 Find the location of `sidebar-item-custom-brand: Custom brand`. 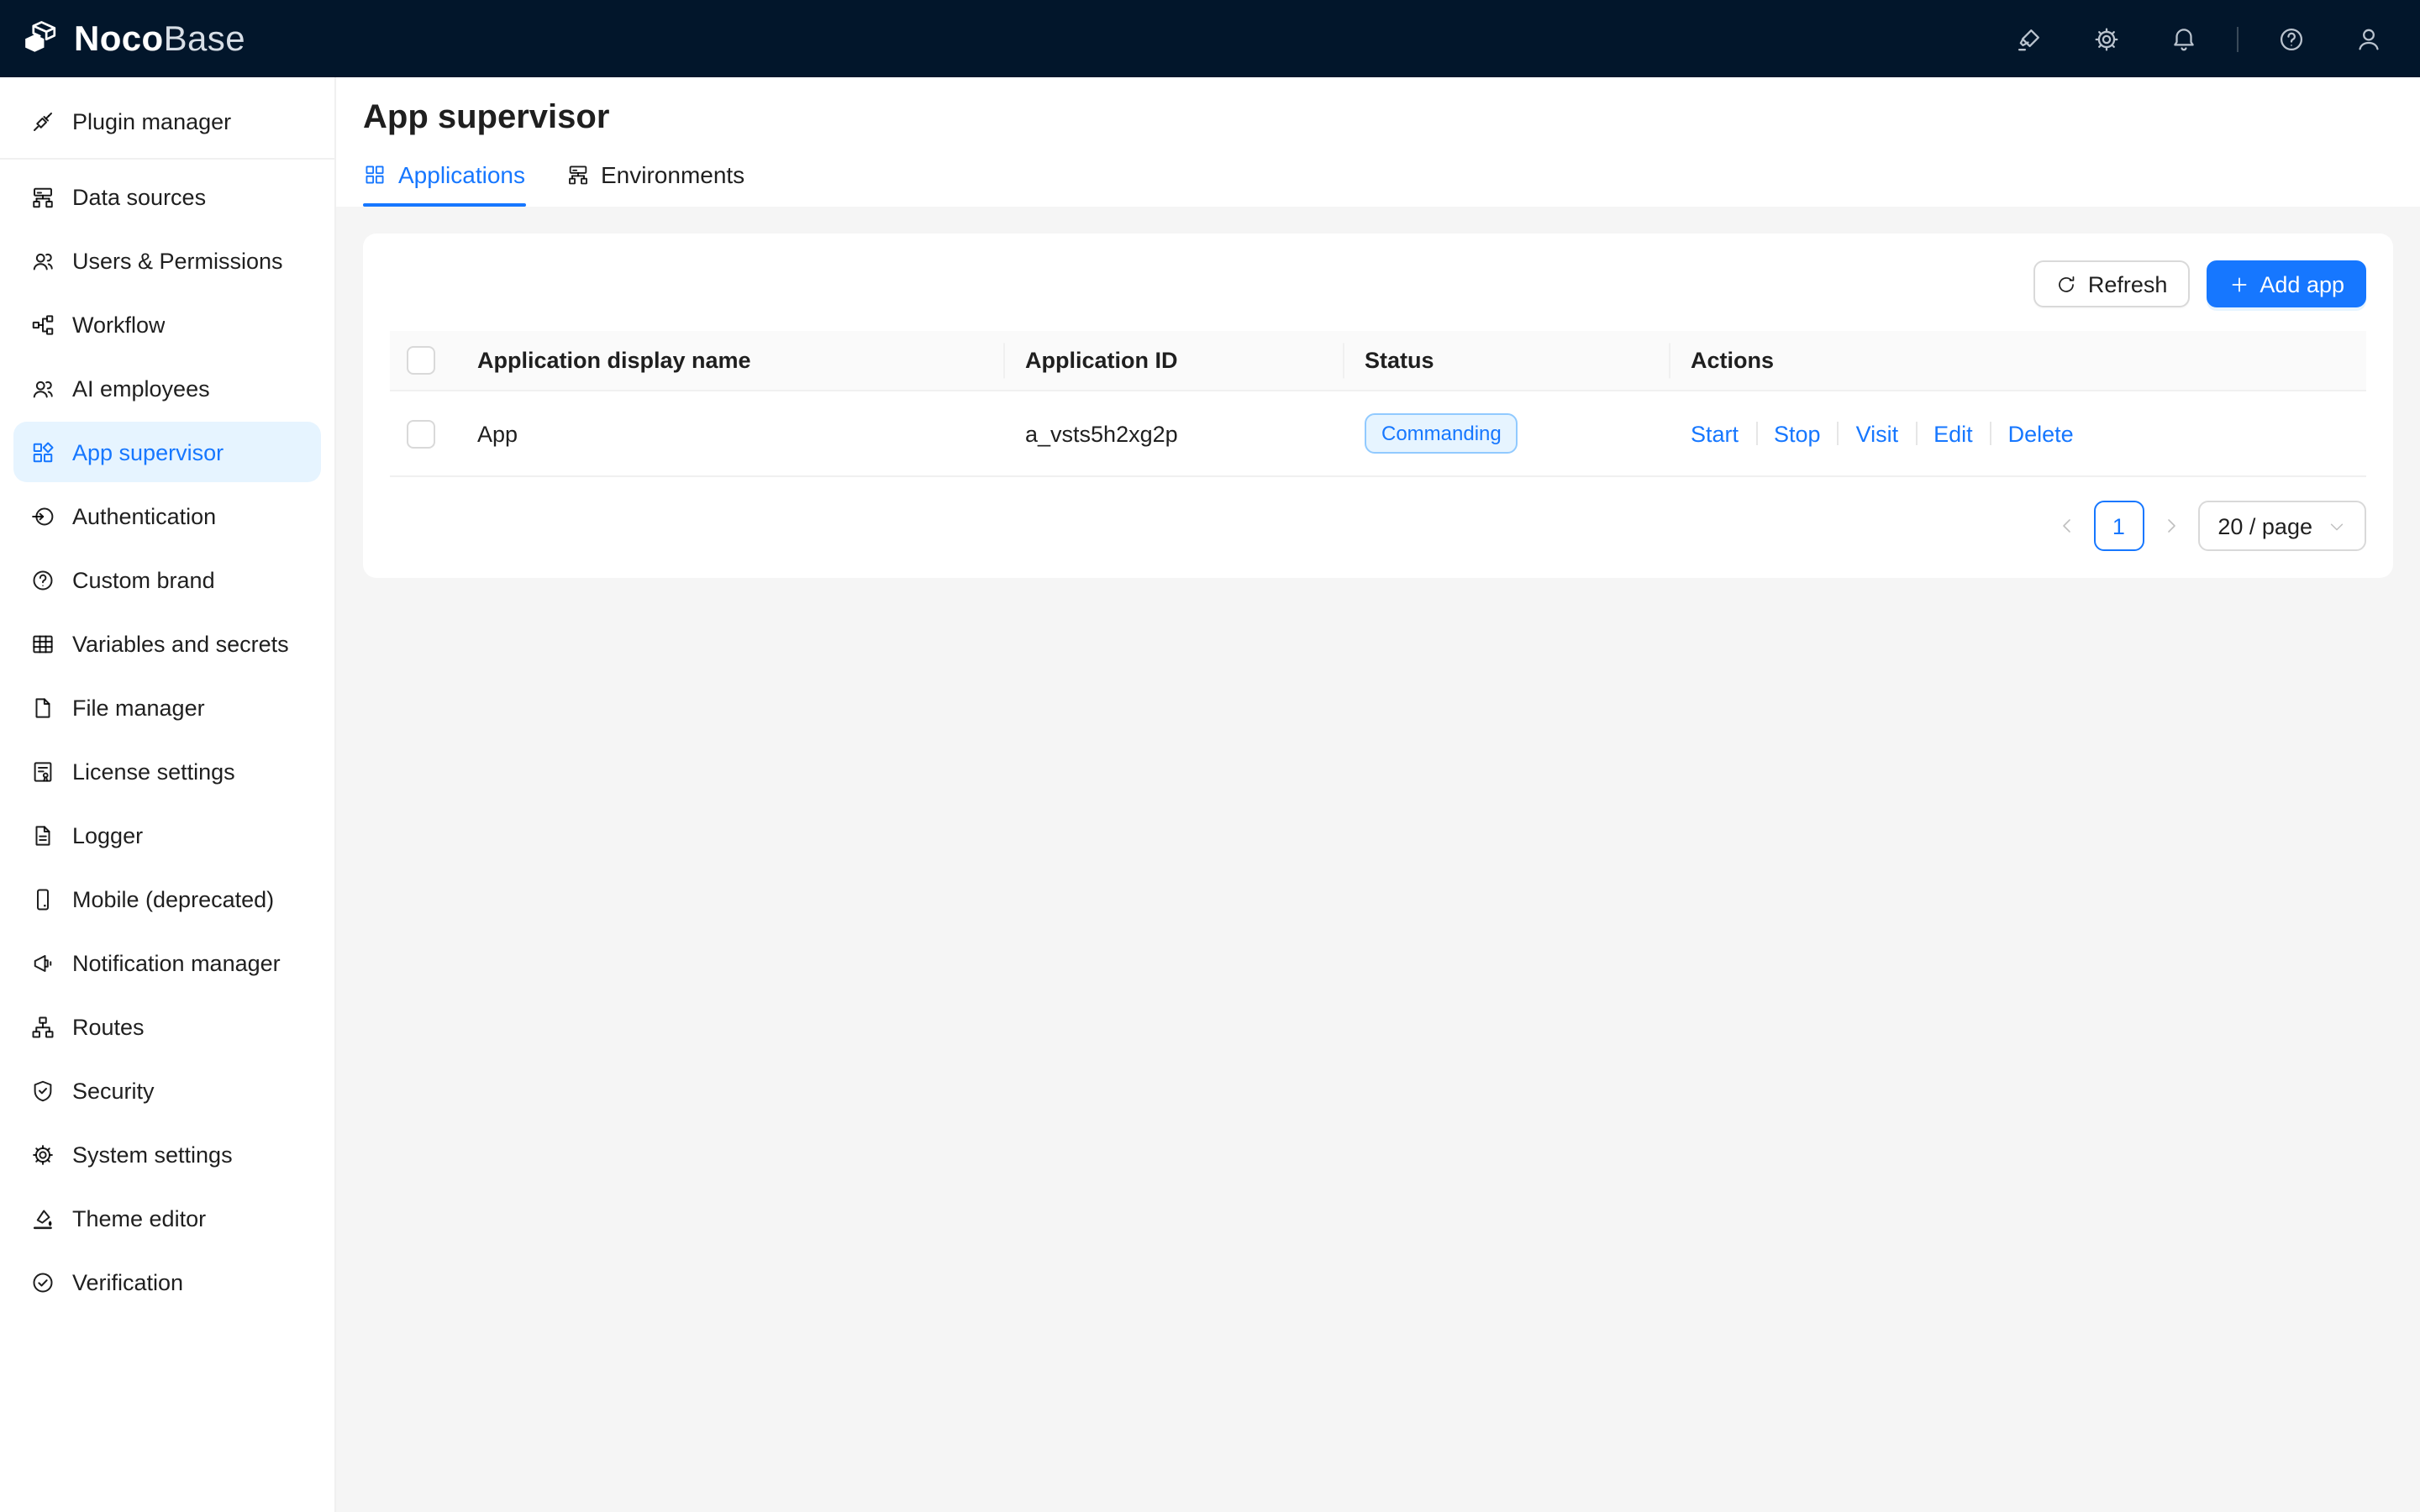

sidebar-item-custom-brand: Custom brand is located at coordinates (167, 579).